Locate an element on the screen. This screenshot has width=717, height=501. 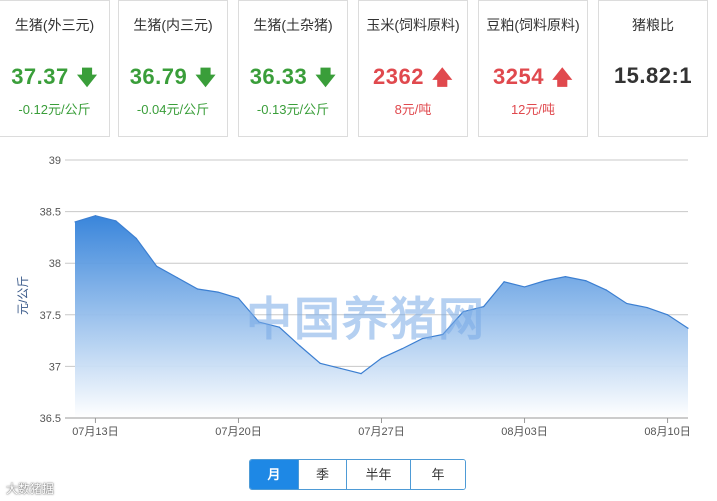
price-card: 豆粕(饲料原料) 3254 🡅 12元/吨 is located at coordinates (533, 68).